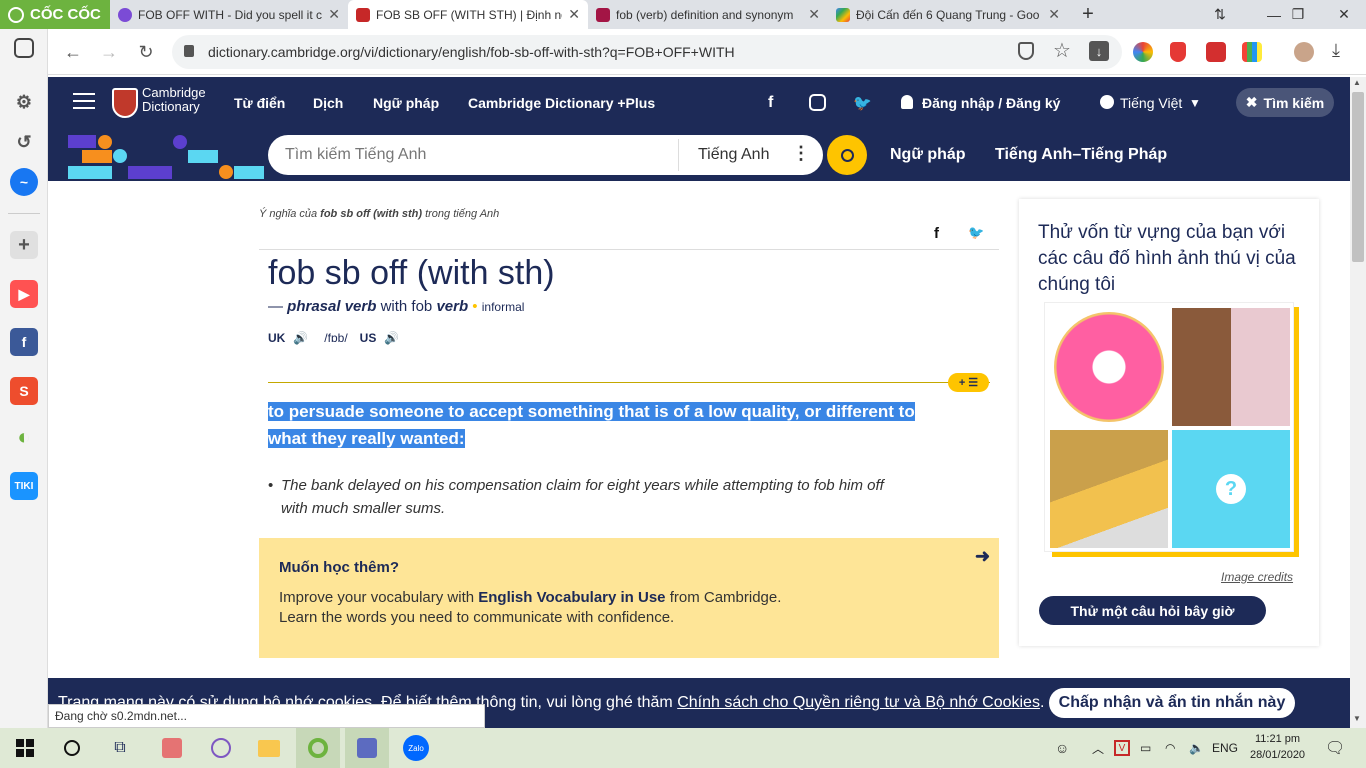 The width and height of the screenshot is (1366, 768). Describe the element at coordinates (847, 155) in the screenshot. I see `search-button` at that location.